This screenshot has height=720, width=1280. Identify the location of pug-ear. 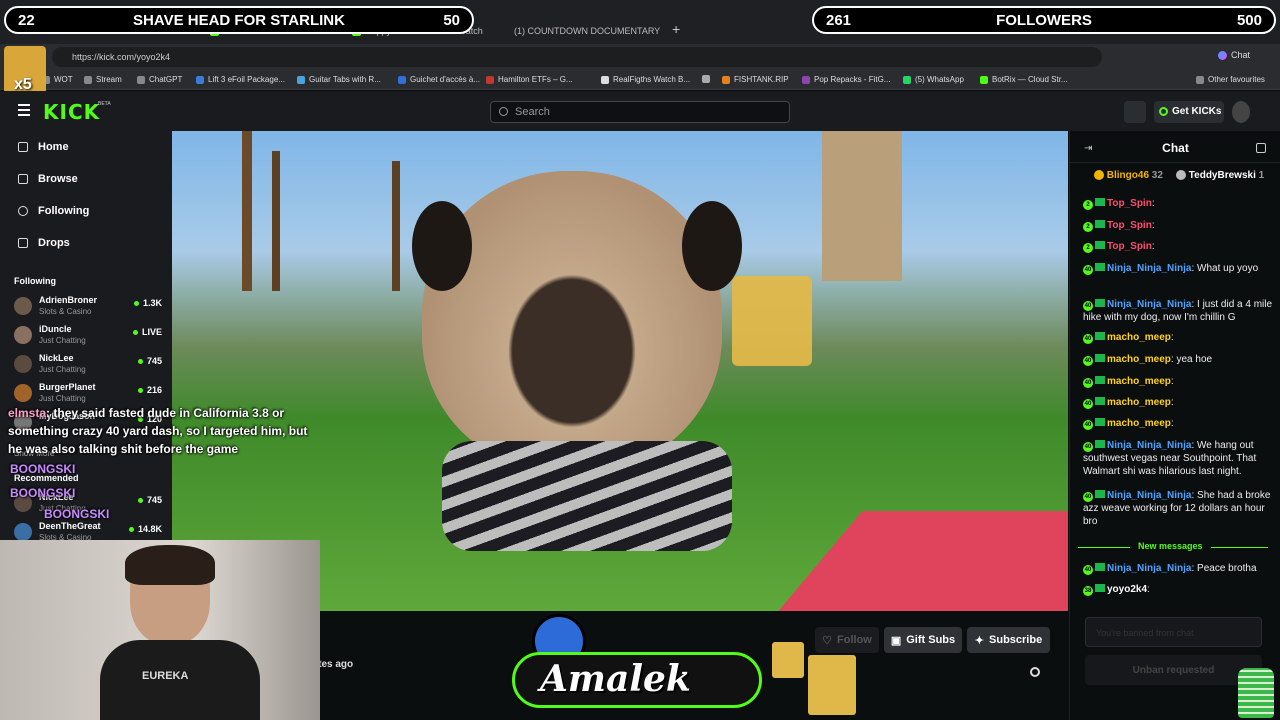
(442, 246).